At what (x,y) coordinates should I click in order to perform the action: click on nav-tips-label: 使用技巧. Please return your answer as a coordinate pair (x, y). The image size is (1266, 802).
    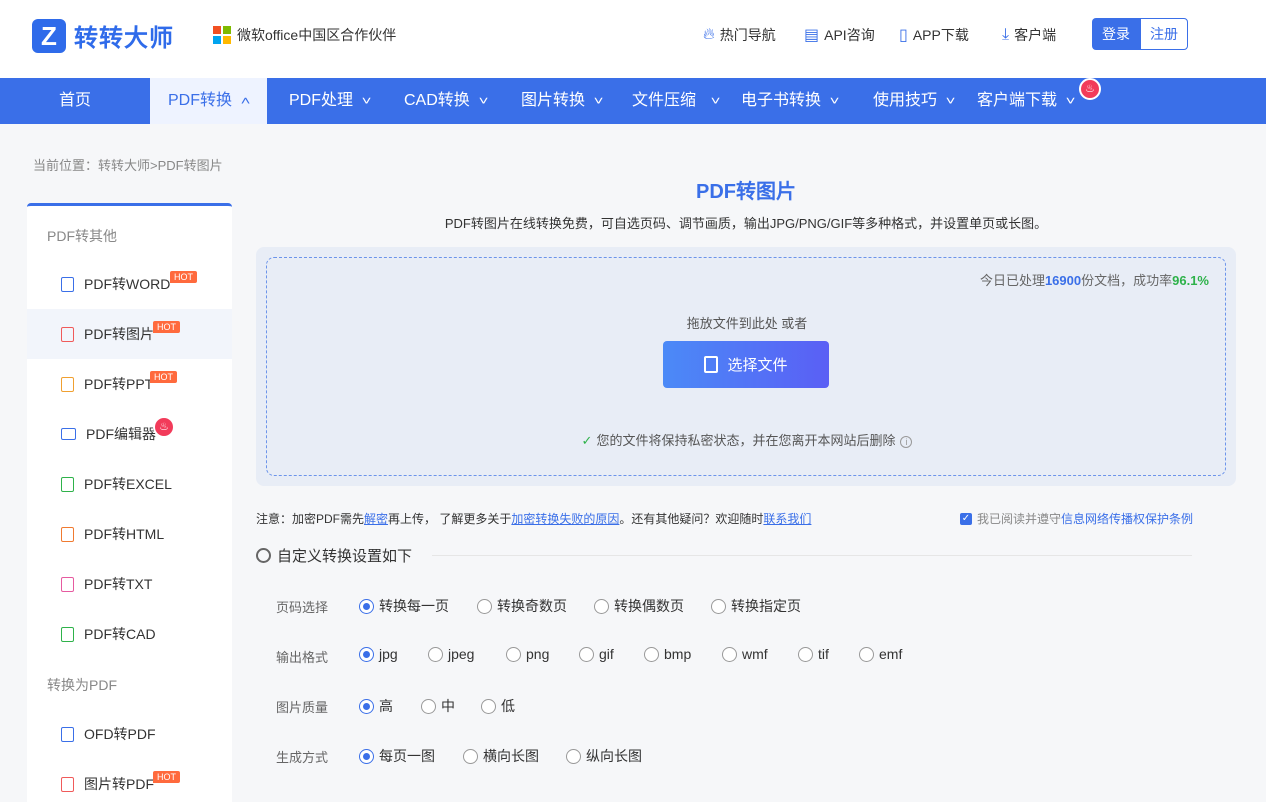
    Looking at the image, I should click on (905, 100).